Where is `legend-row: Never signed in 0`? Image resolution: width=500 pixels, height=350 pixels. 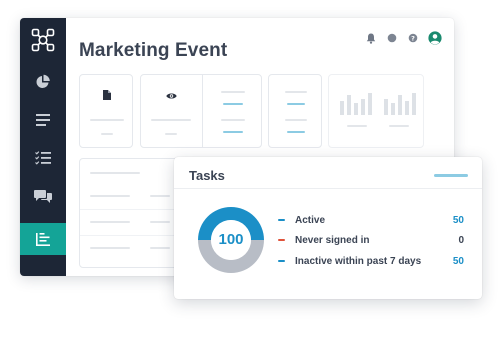 legend-row: Never signed in 0 is located at coordinates (371, 240).